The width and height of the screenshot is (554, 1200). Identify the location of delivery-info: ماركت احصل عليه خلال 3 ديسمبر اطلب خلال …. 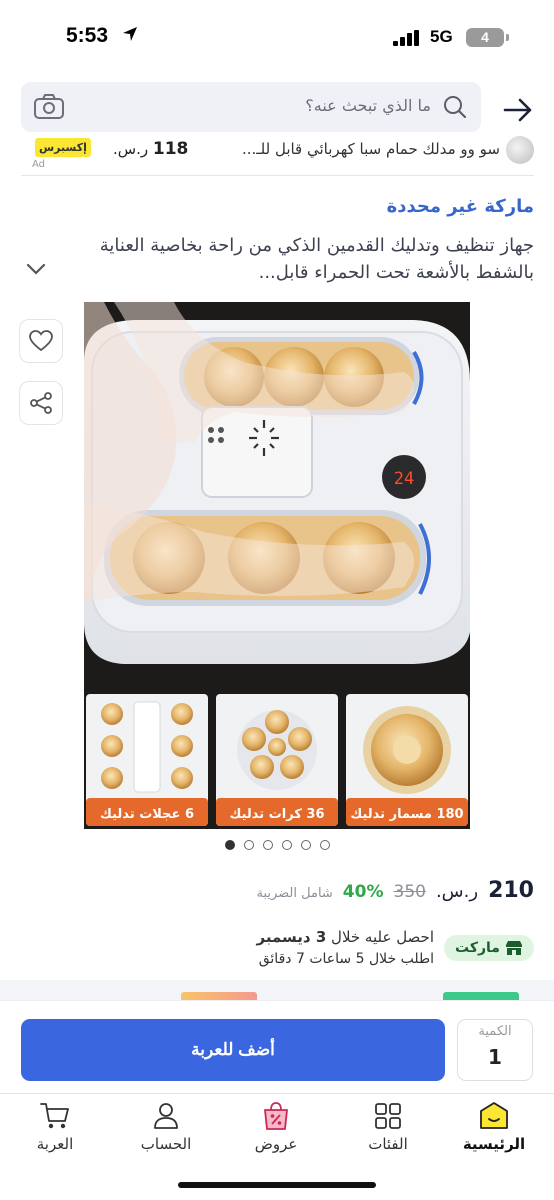
(277, 950).